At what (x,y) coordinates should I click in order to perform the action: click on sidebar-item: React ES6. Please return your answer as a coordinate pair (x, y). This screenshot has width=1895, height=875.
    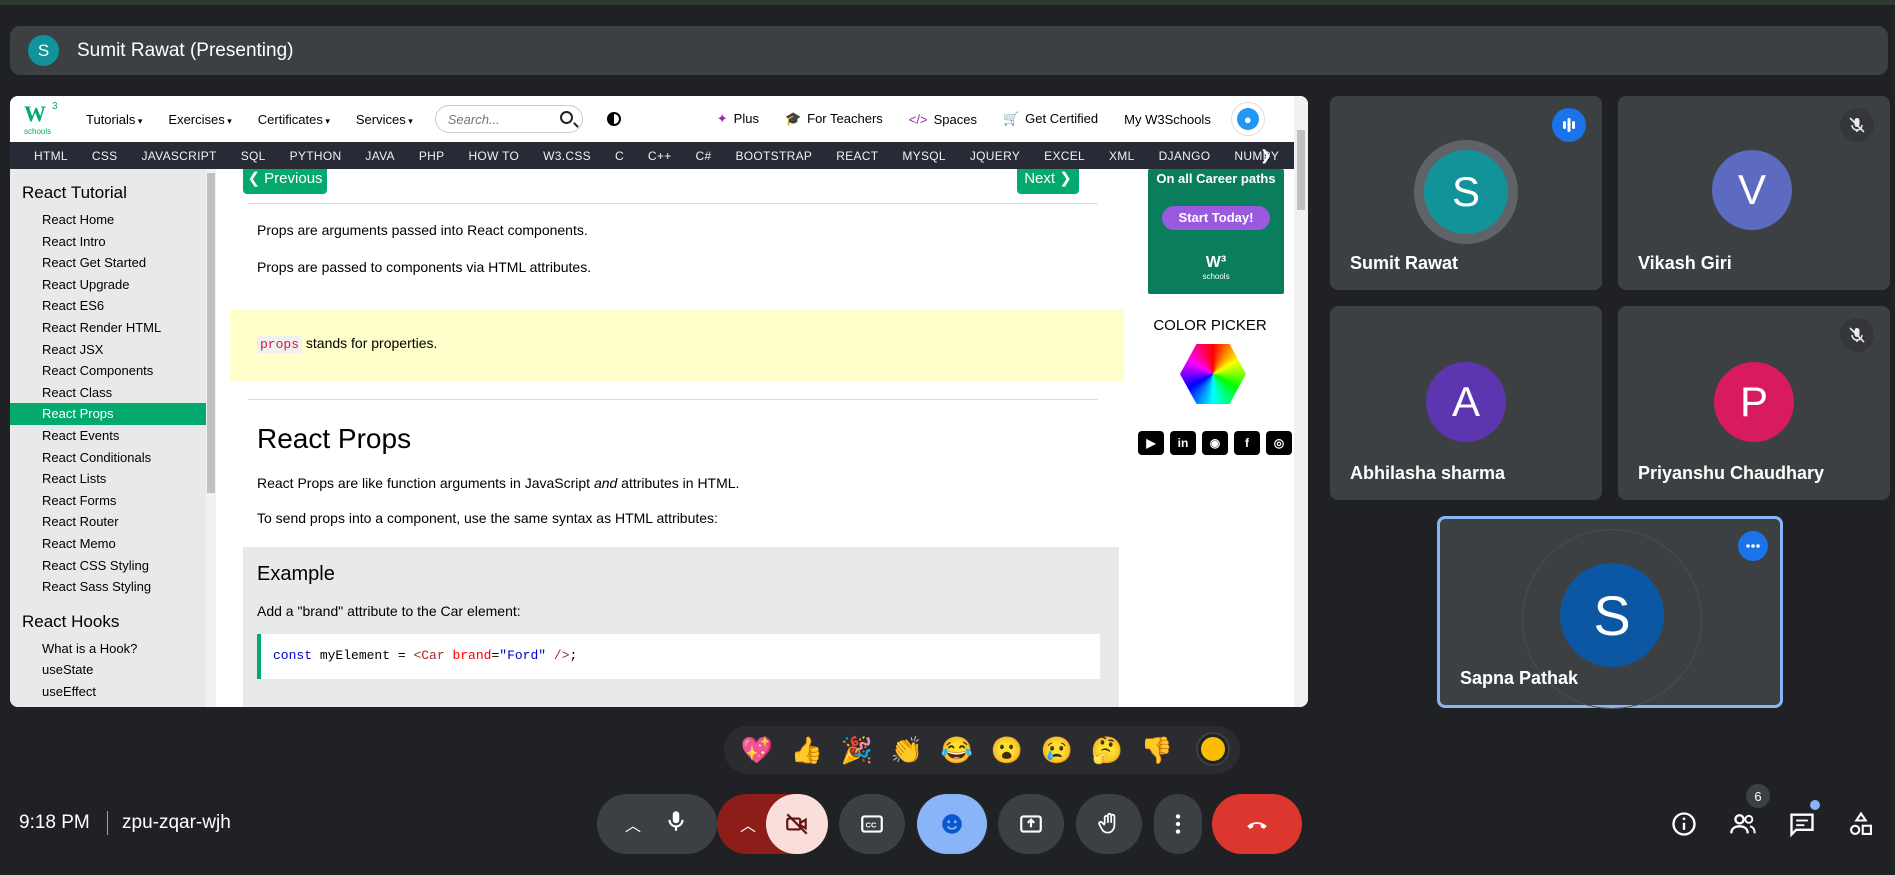
    Looking at the image, I should click on (108, 306).